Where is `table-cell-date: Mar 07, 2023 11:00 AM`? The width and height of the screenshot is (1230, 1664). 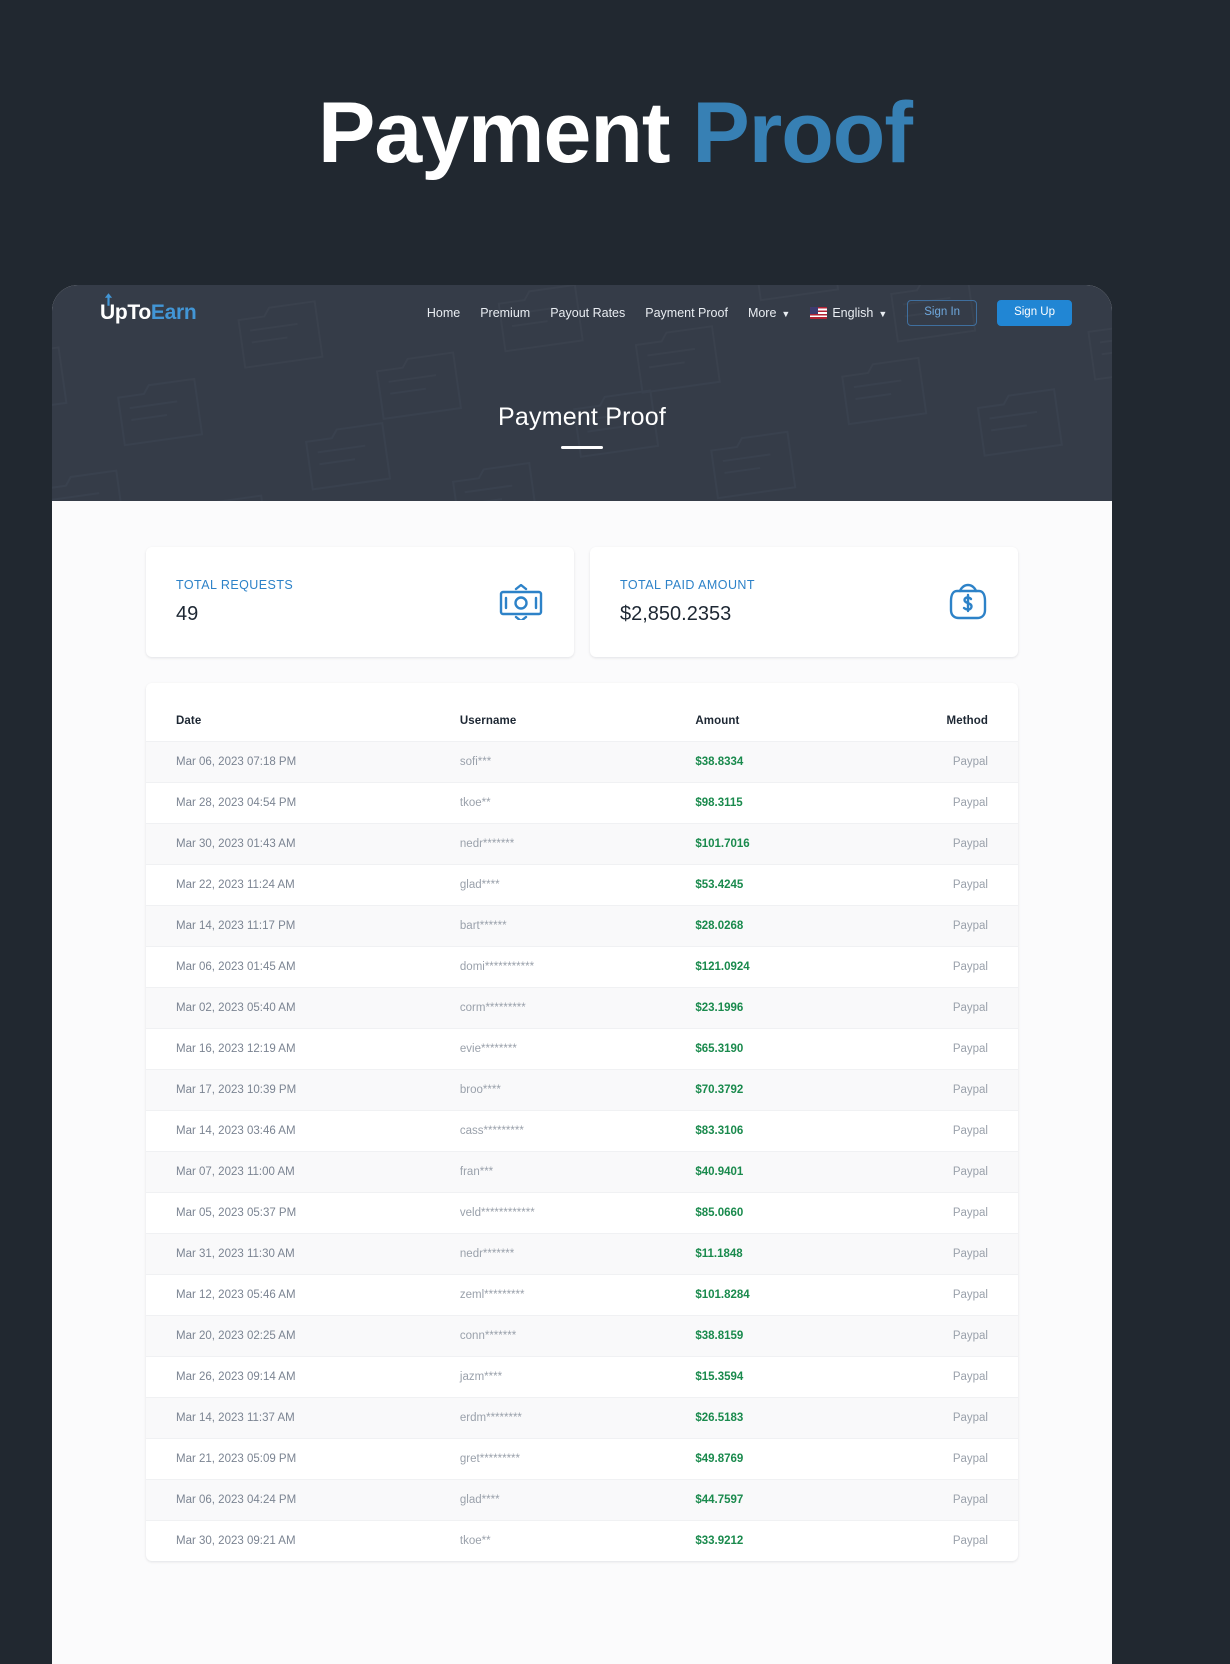 table-cell-date: Mar 07, 2023 11:00 AM is located at coordinates (235, 1172).